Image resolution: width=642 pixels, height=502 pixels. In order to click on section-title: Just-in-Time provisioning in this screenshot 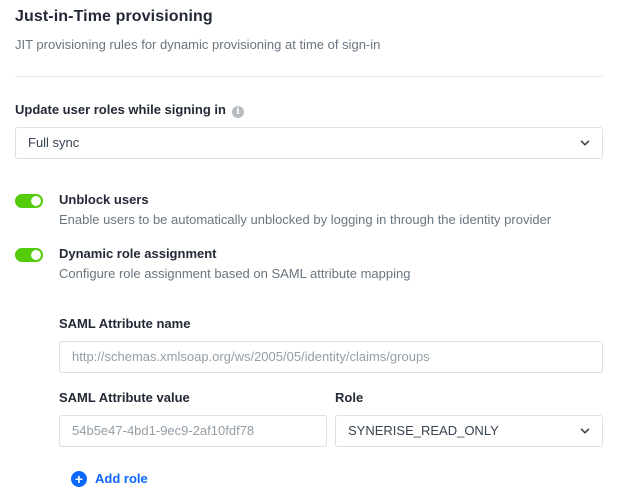, I will do `click(114, 16)`.